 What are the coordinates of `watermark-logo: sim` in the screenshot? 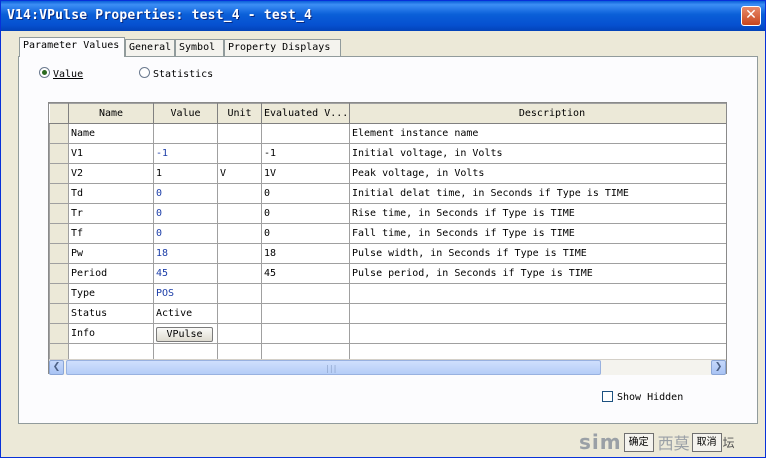 It's located at (600, 442).